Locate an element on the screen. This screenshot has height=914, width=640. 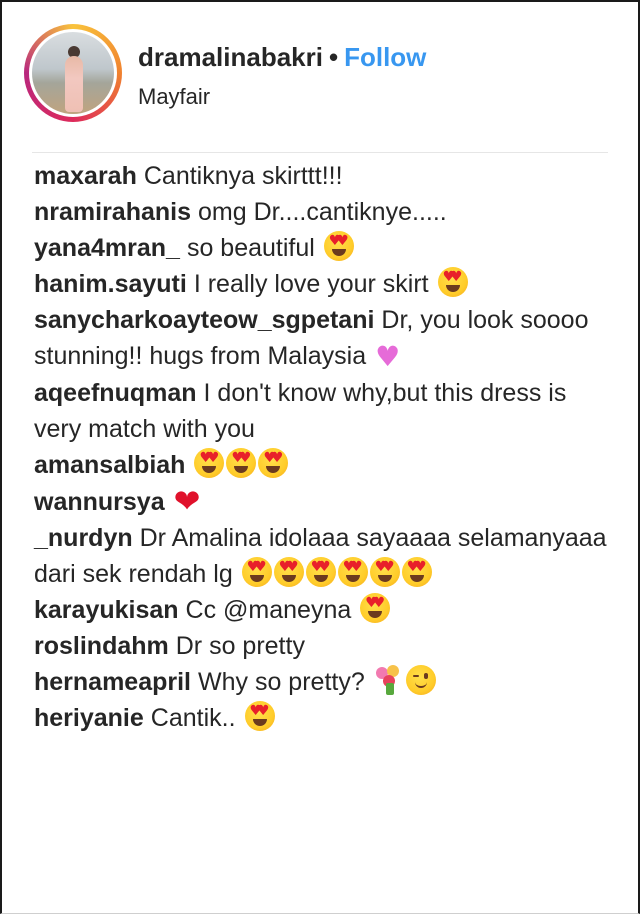
comment-username-link: sanycharkoayteow_sgpetani is located at coordinates (204, 320).